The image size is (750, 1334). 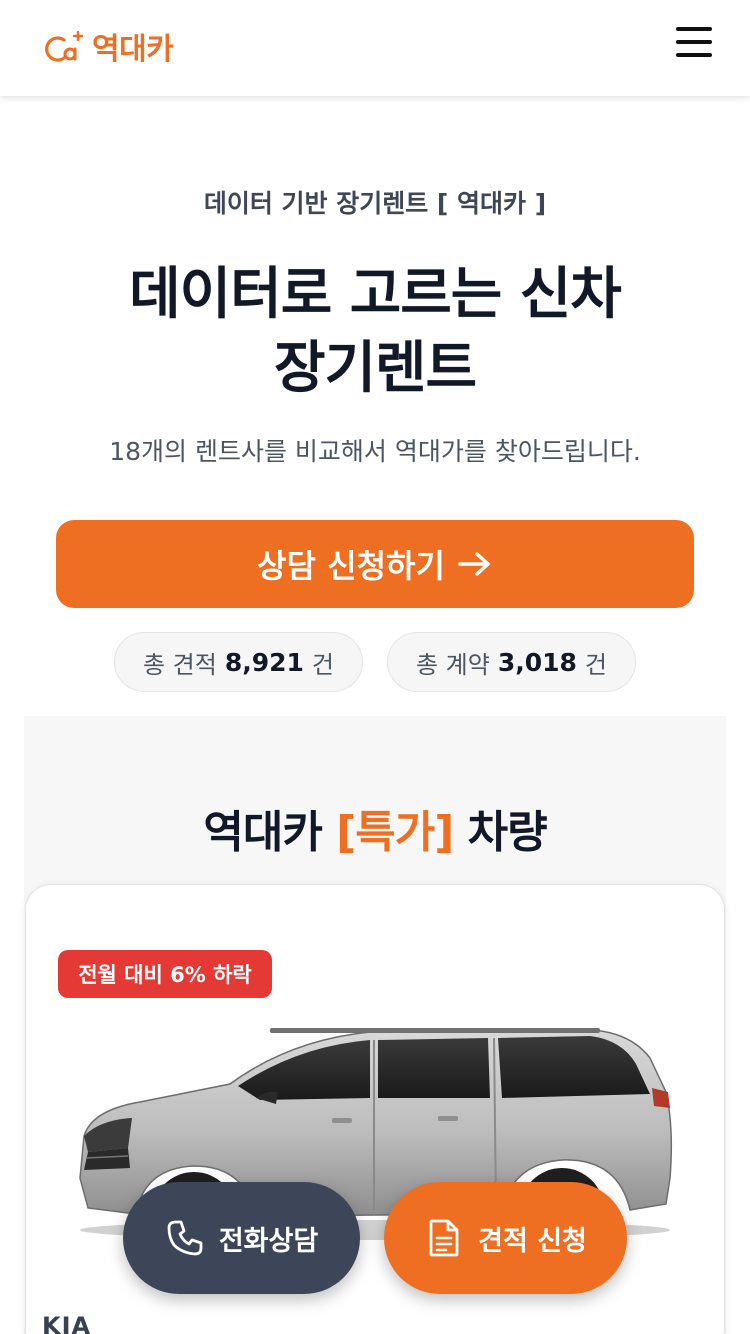 I want to click on document-icon, so click(x=444, y=1238).